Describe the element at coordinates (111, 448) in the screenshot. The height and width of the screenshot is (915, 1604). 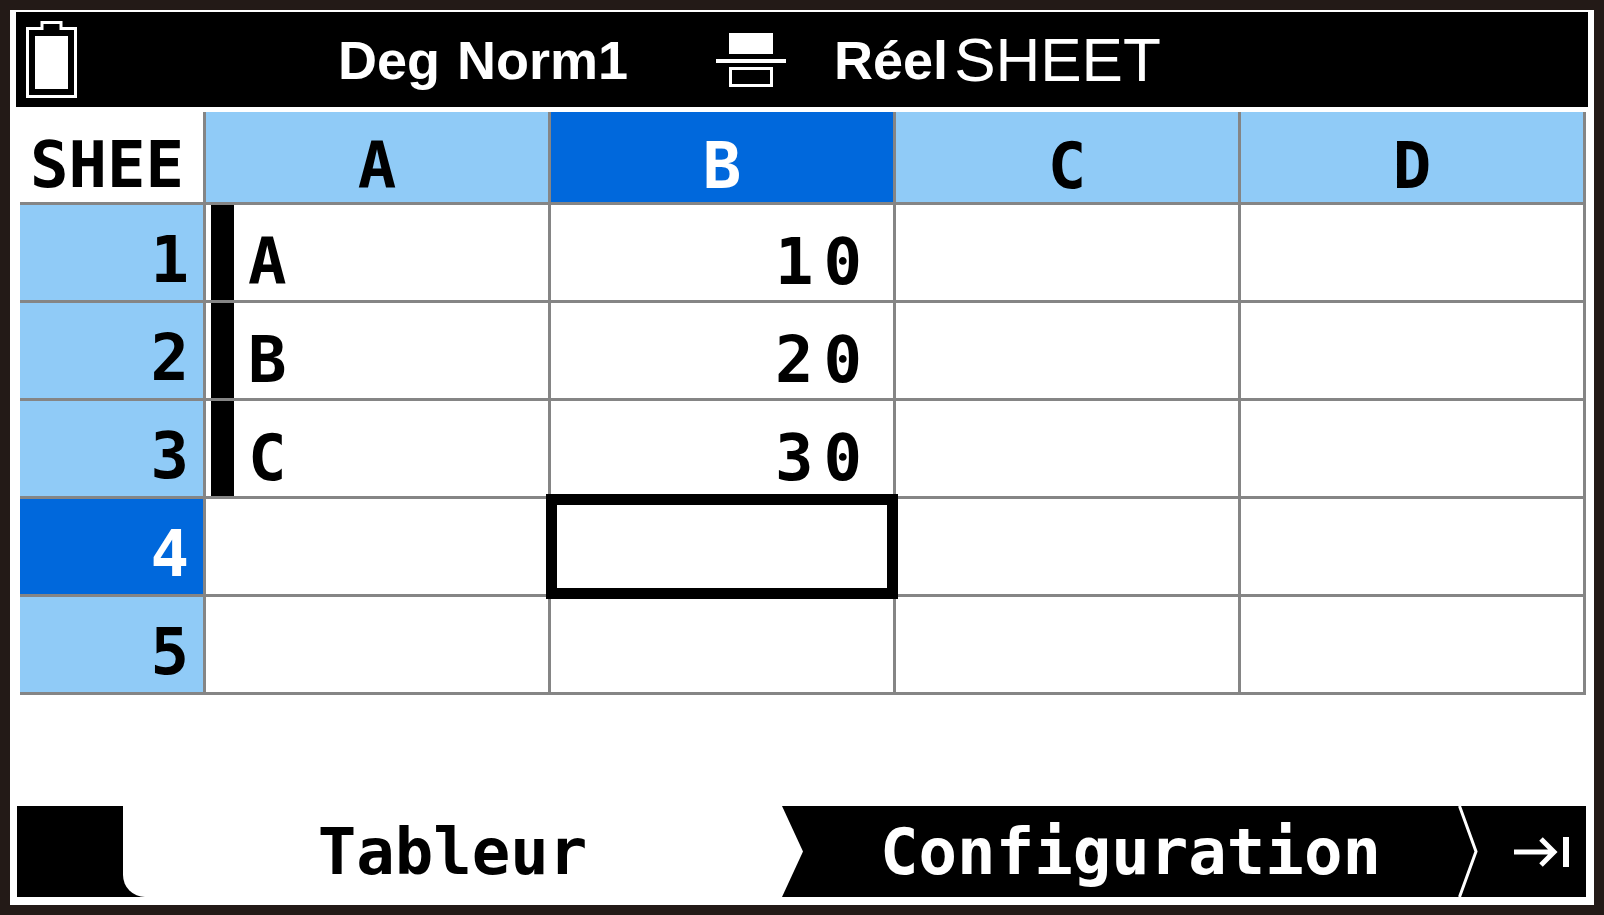
I see `row-header: 3` at that location.